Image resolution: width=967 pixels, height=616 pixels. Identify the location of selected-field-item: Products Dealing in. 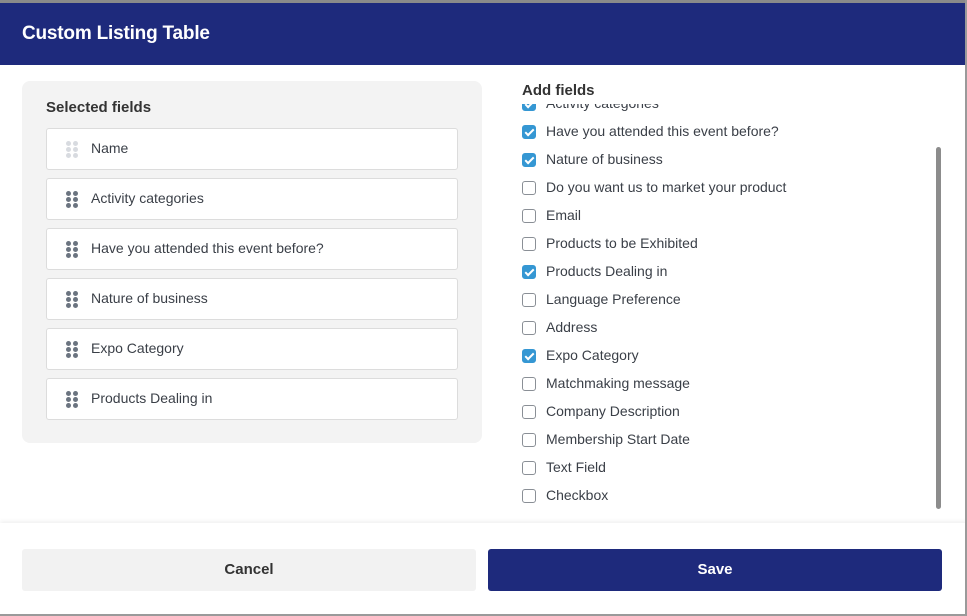
(252, 399).